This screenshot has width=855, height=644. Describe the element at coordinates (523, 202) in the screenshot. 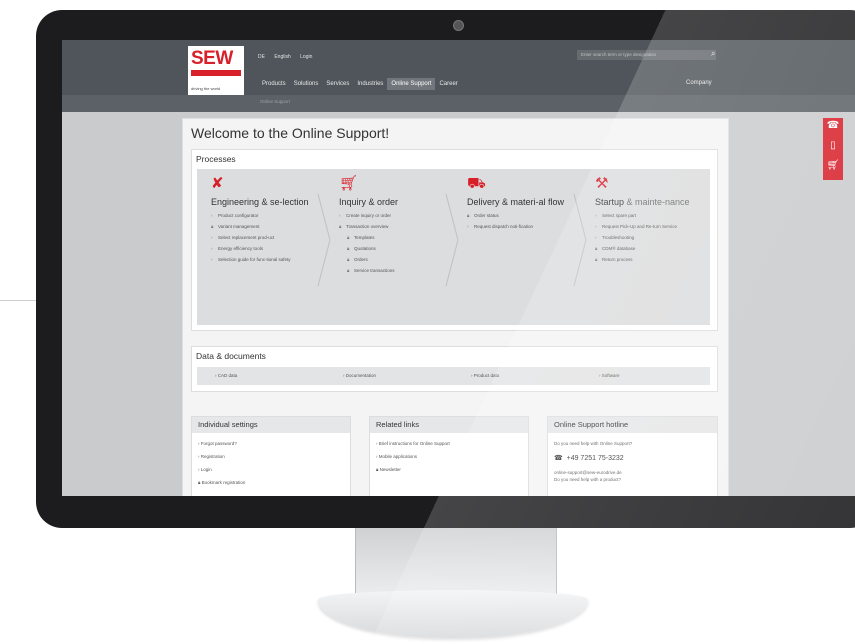

I see `column-title: Delivery & materi-al flow` at that location.